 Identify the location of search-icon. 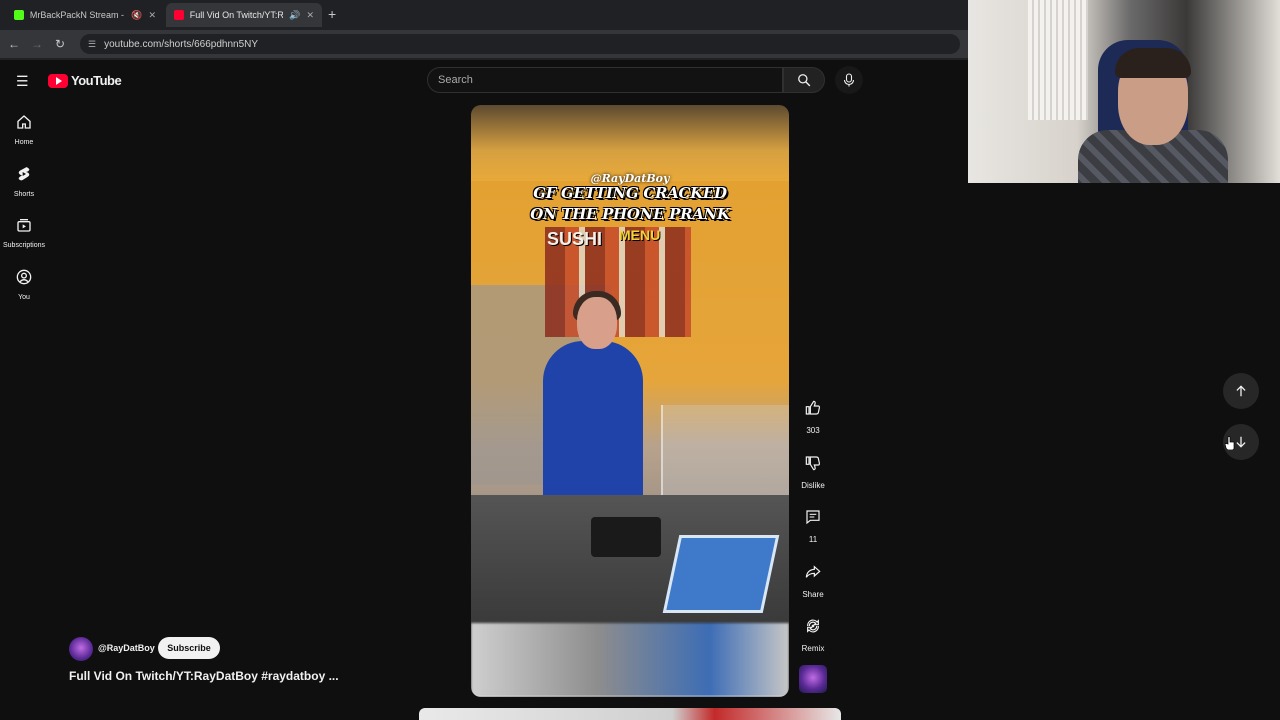
(804, 80).